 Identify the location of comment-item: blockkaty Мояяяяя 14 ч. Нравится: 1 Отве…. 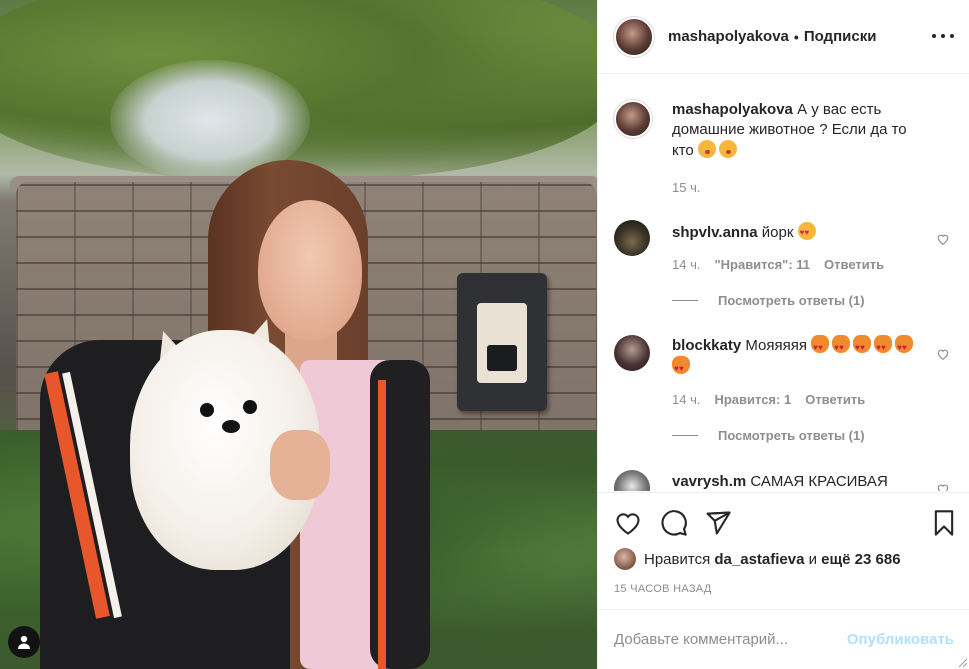
(784, 395).